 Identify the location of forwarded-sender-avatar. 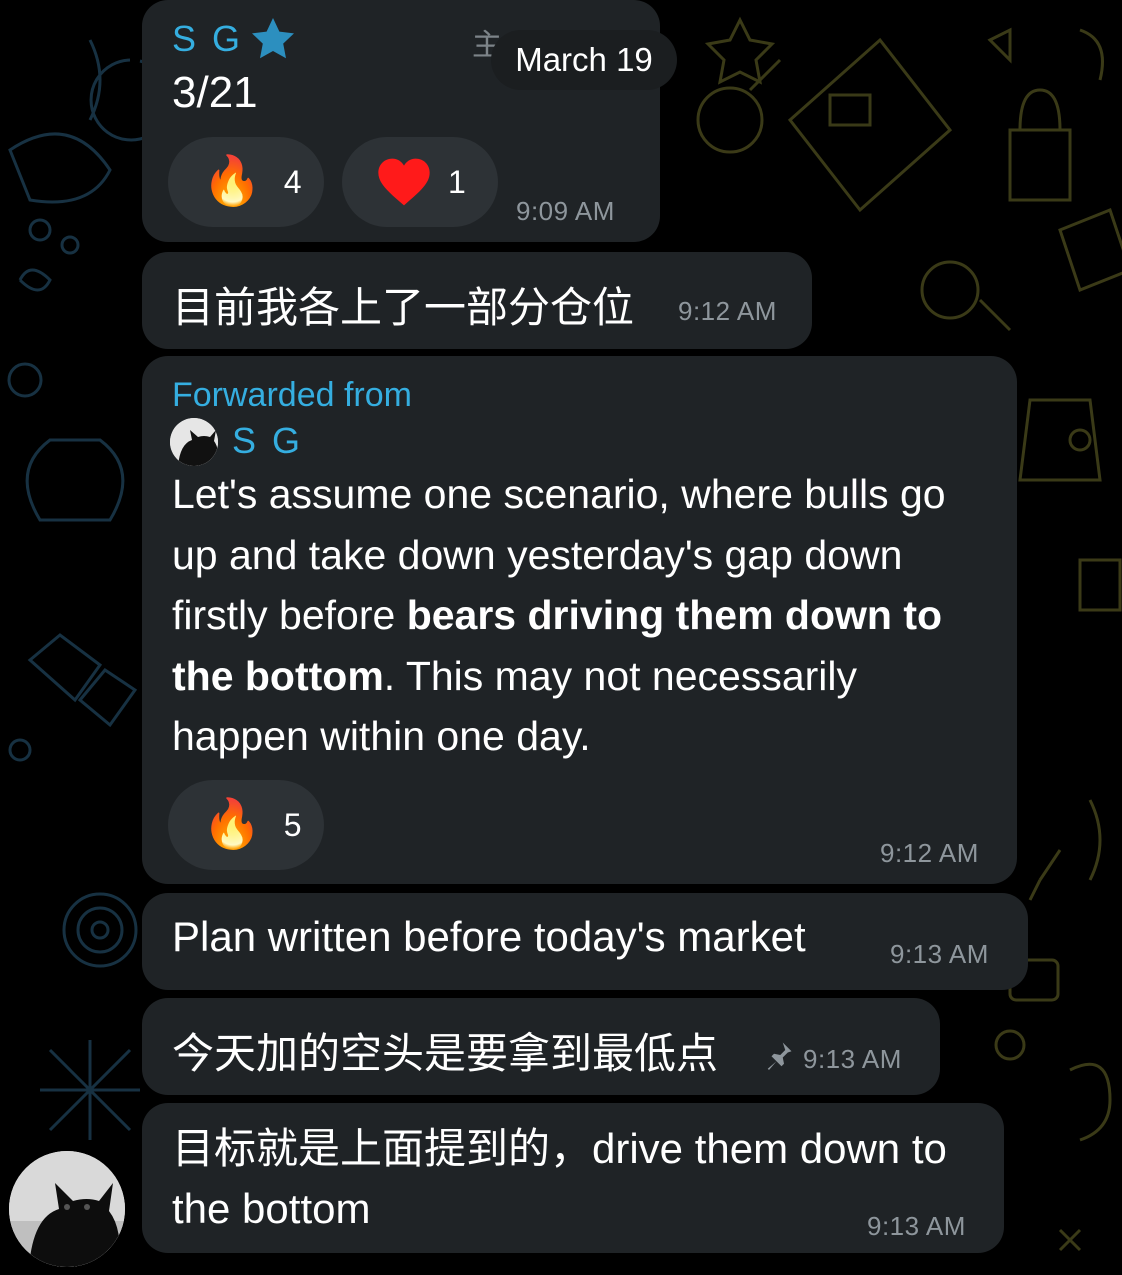
(194, 442).